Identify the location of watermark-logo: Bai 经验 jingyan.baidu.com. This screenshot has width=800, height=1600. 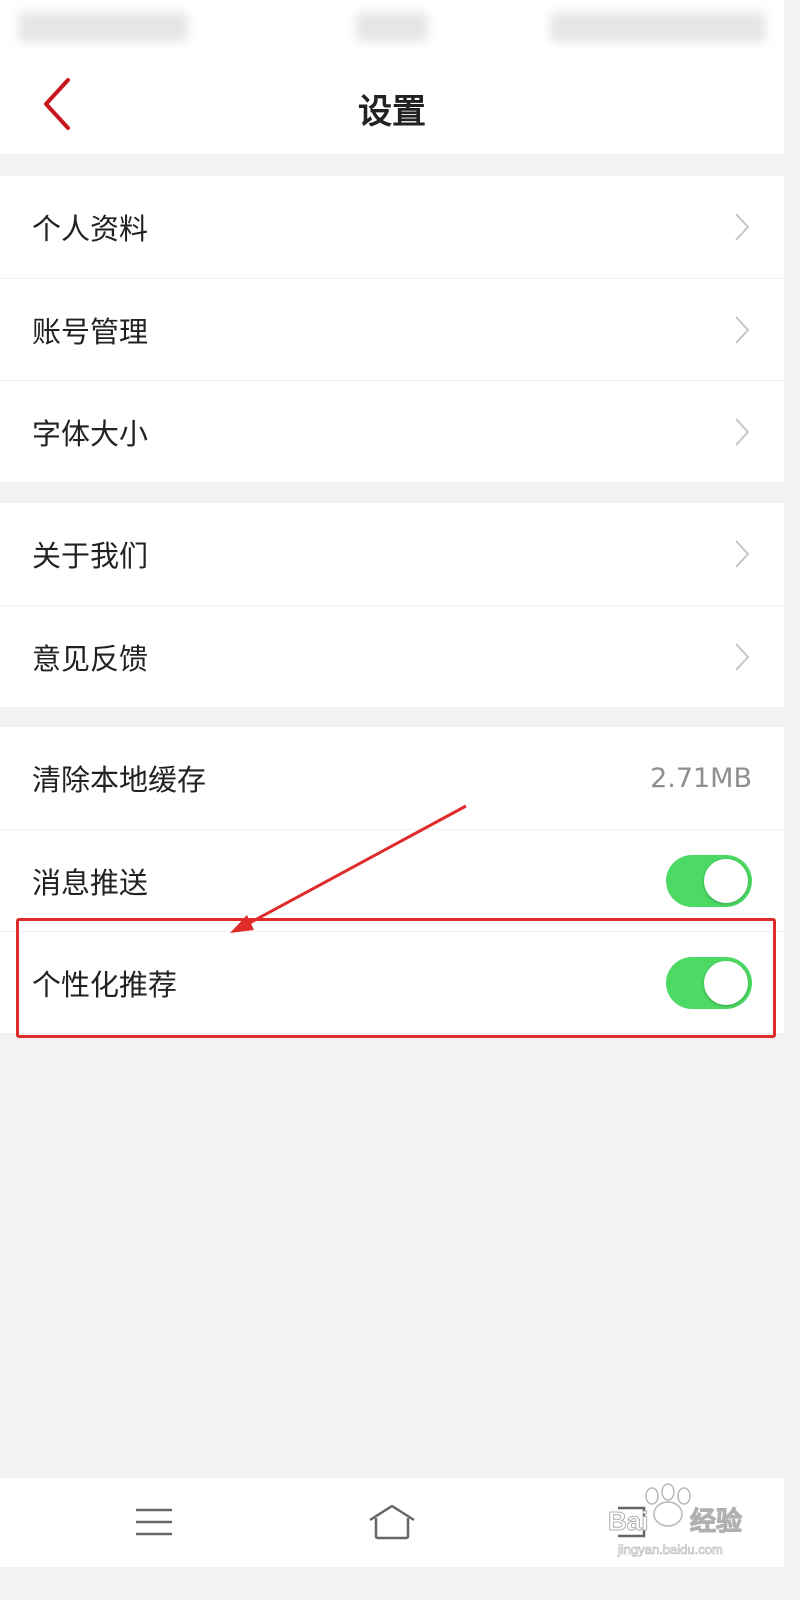
(679, 1522).